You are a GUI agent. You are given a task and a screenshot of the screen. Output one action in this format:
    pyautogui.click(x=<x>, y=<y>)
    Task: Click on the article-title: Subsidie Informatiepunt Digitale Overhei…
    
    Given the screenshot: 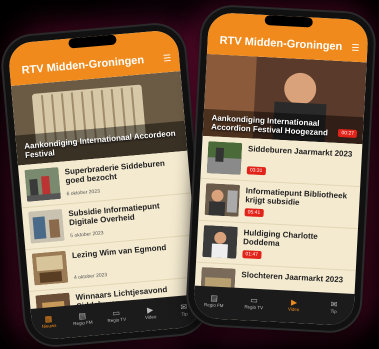 What is the action you would take?
    pyautogui.click(x=113, y=214)
    